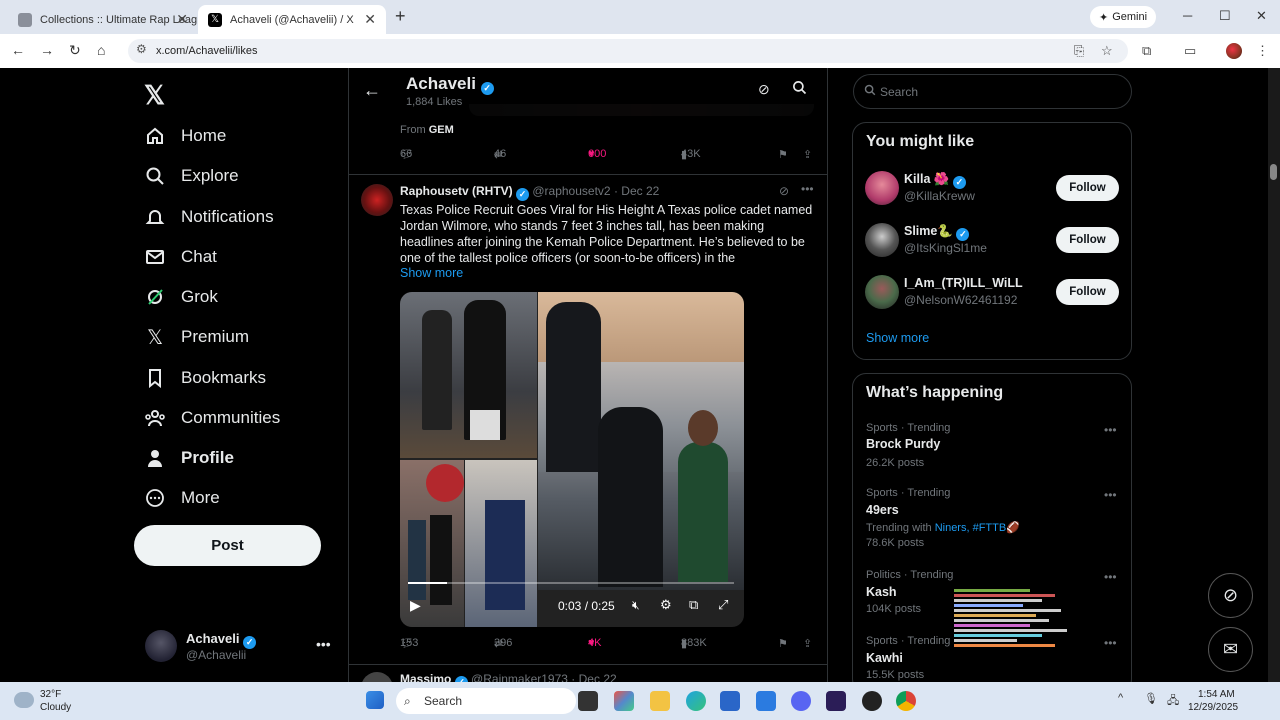  What do you see at coordinates (486, 701) in the screenshot?
I see `taskbar-search: Search` at bounding box center [486, 701].